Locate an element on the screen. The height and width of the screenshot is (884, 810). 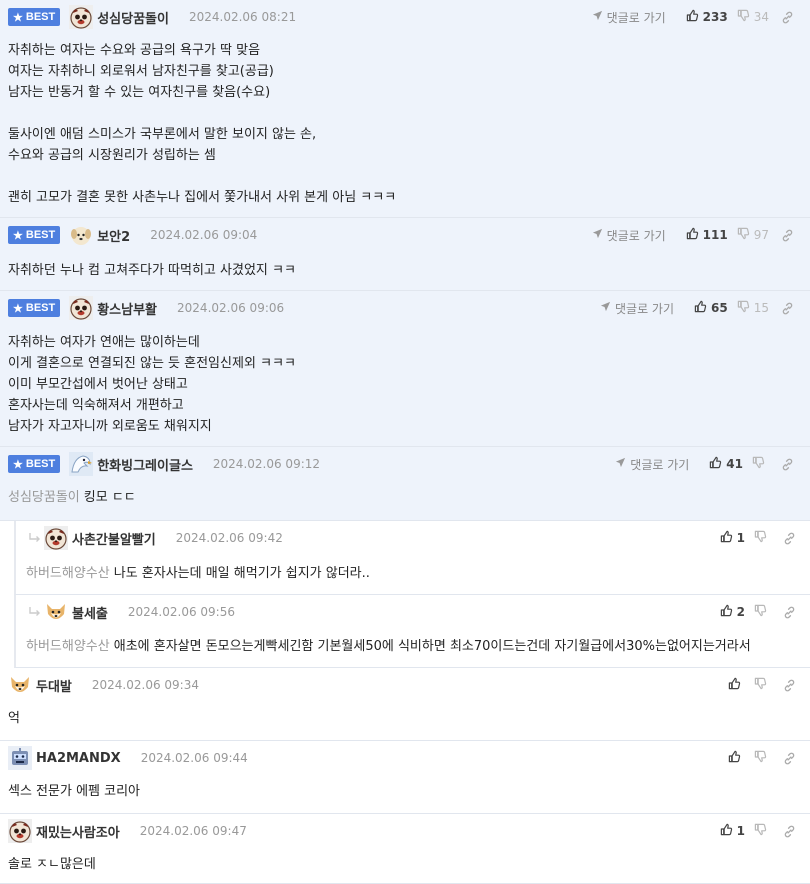
downvote-button: 97 is located at coordinates (753, 235).